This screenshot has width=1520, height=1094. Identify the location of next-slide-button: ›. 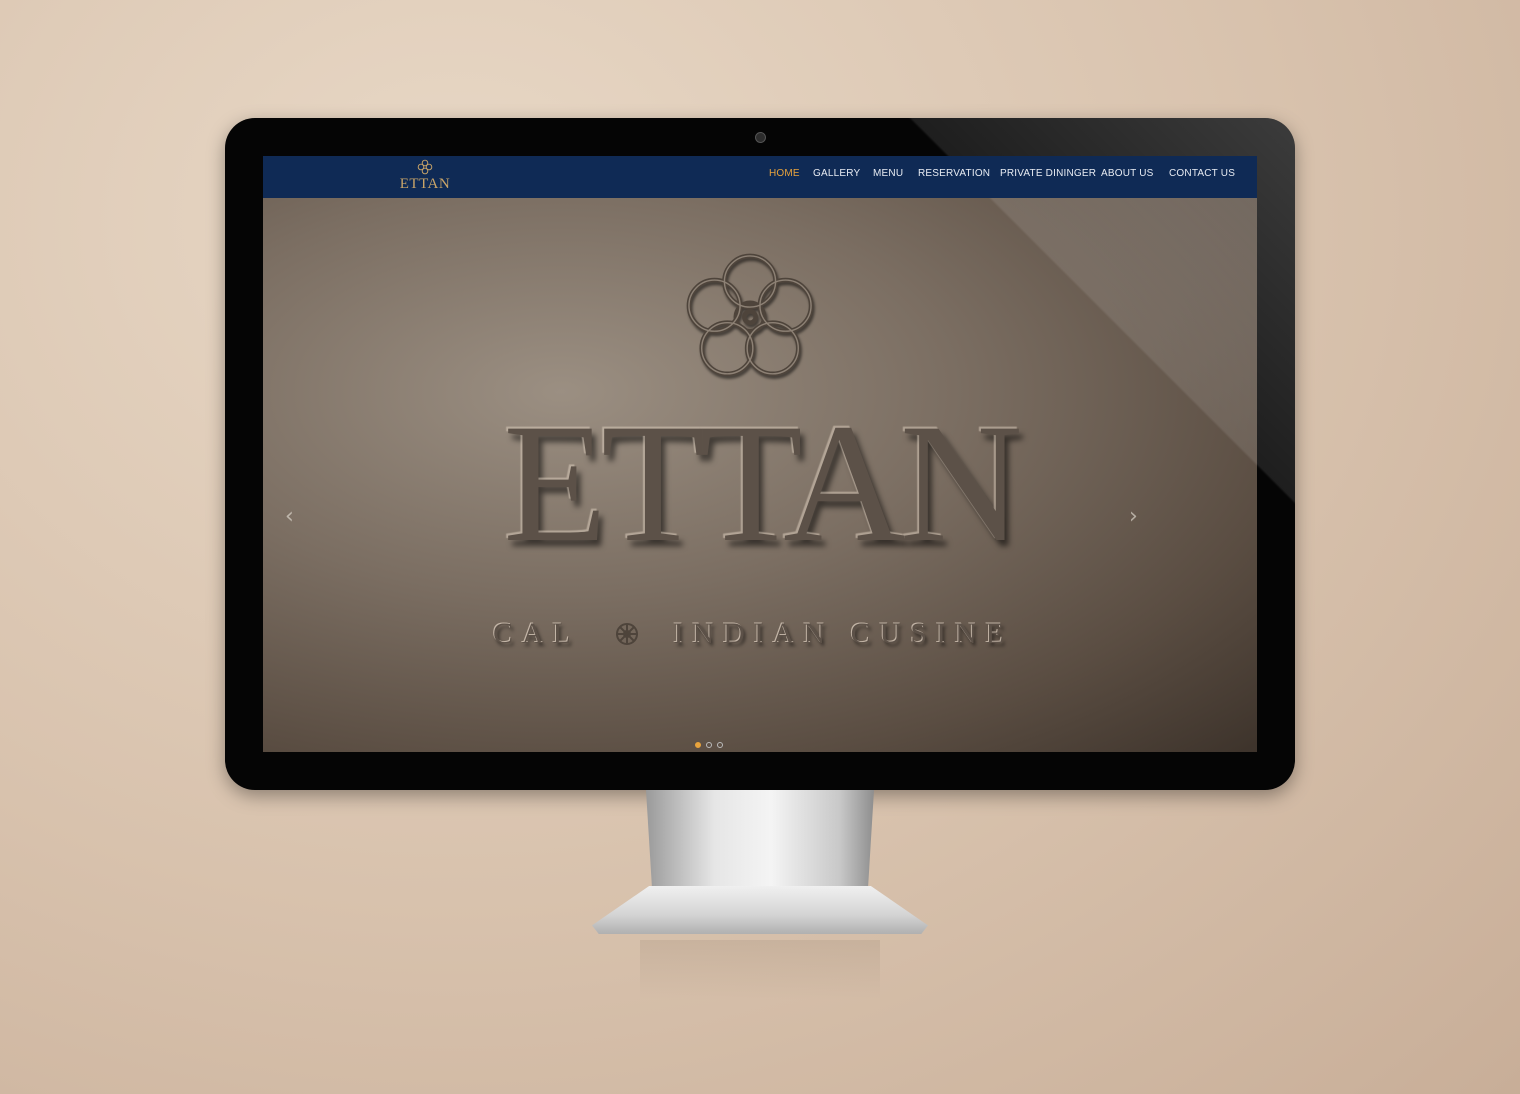
(1133, 516).